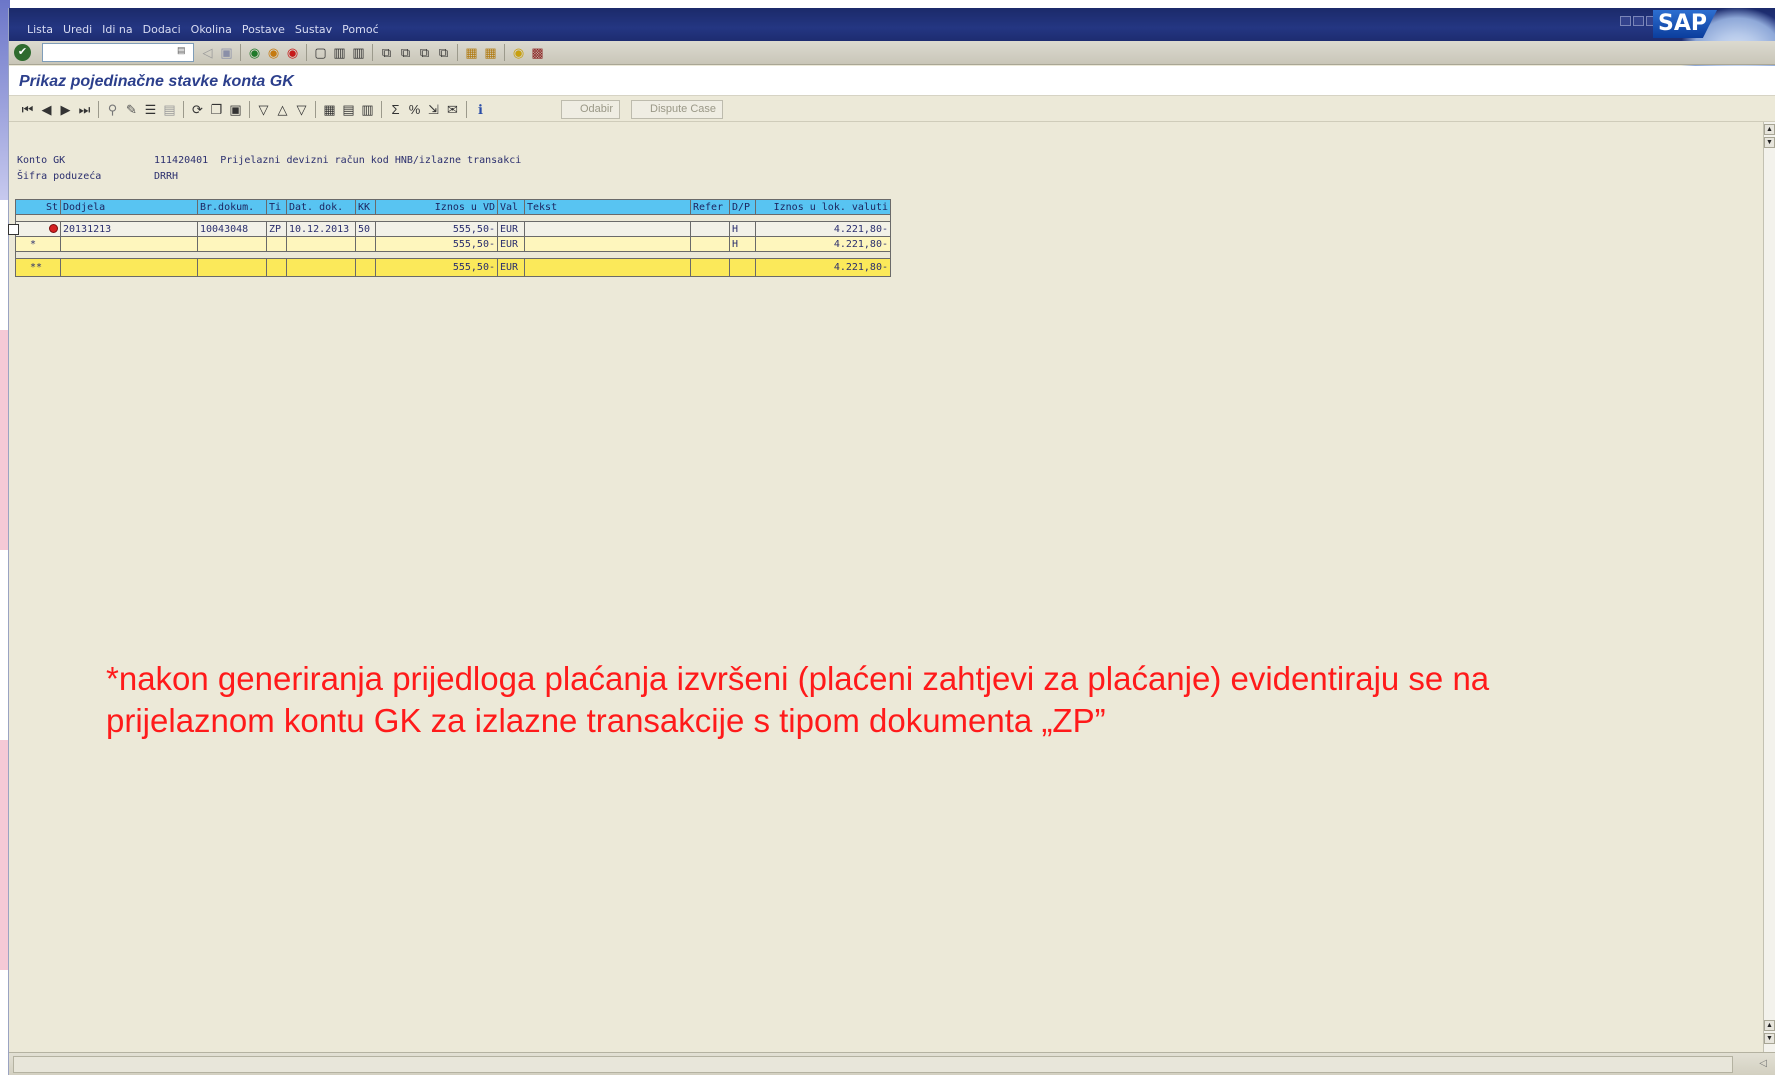 The width and height of the screenshot is (1775, 1075). What do you see at coordinates (263, 29) in the screenshot?
I see `menu-postave: Postave` at bounding box center [263, 29].